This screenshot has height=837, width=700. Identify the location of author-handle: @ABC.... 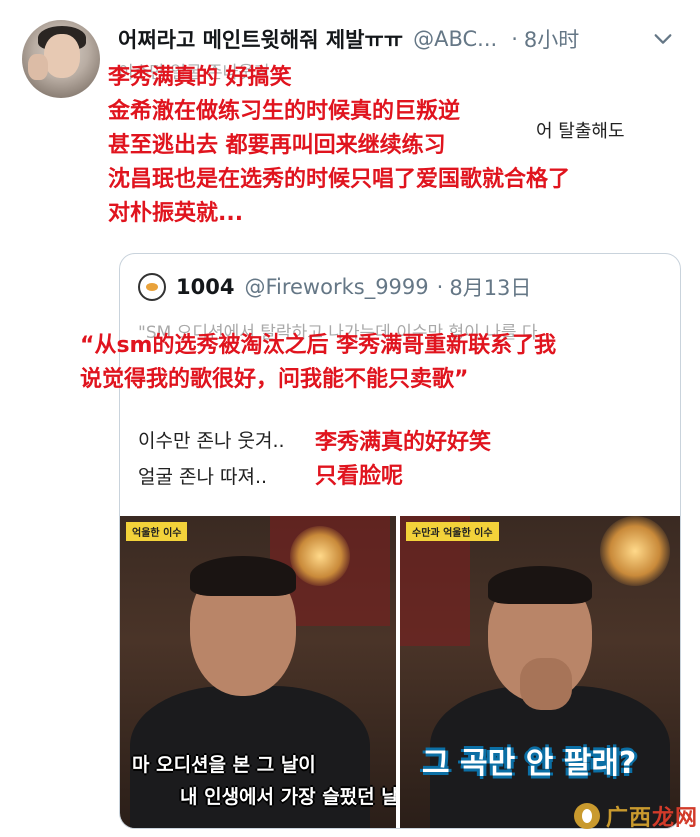
(455, 39).